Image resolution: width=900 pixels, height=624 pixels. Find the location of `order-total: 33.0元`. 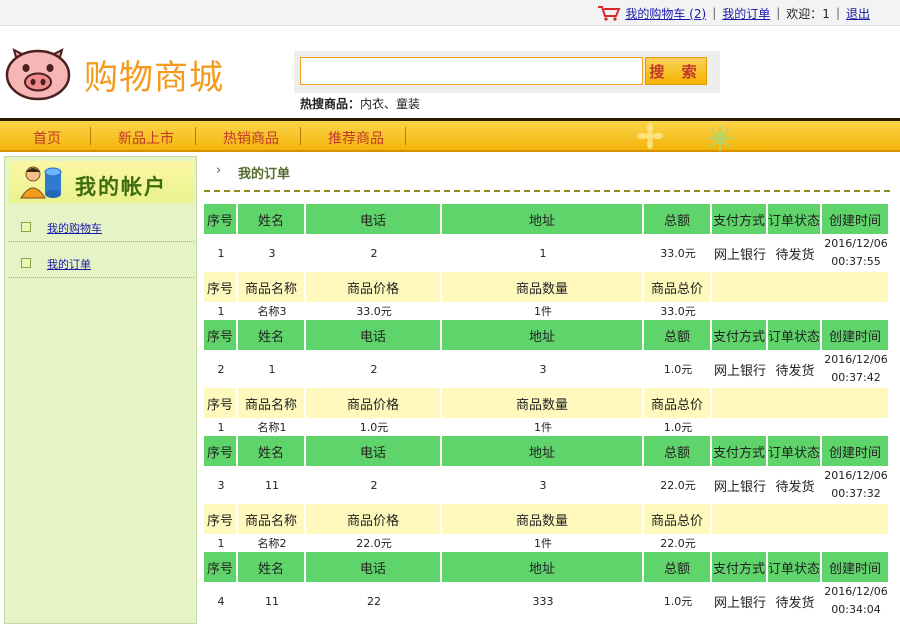

order-total: 33.0元 is located at coordinates (678, 253).